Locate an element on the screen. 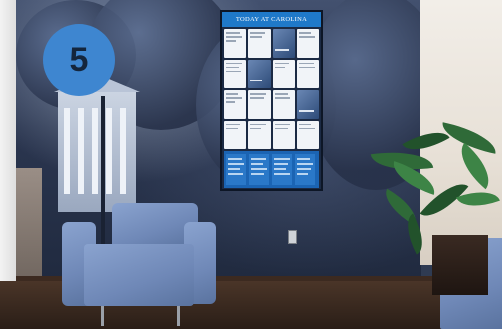 This screenshot has width=502, height=329. mural-building is located at coordinates (97, 143).